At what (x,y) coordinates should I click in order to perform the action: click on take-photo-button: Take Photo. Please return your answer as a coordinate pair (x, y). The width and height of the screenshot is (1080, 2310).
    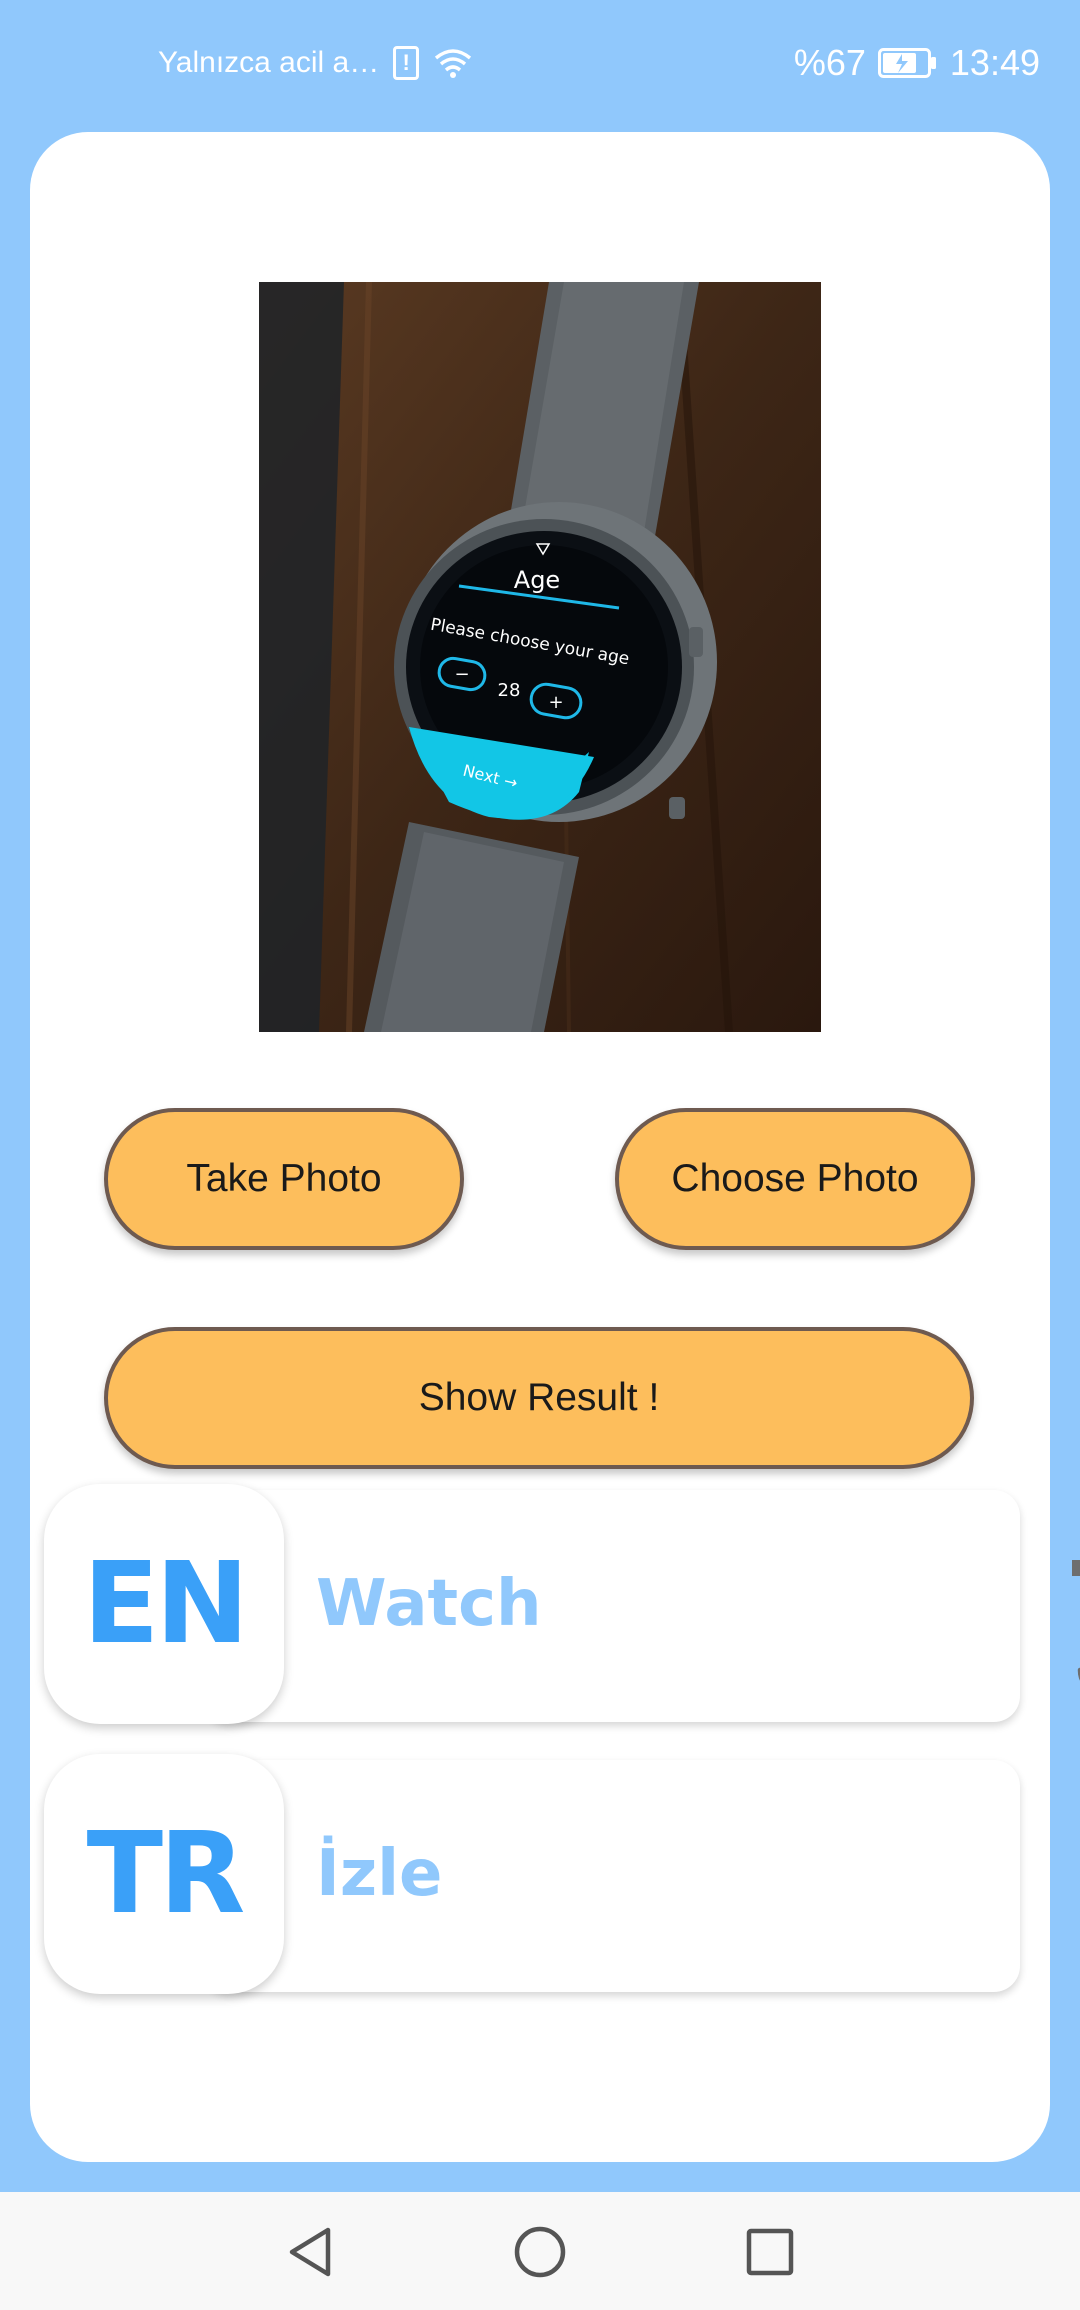
    Looking at the image, I should click on (284, 1179).